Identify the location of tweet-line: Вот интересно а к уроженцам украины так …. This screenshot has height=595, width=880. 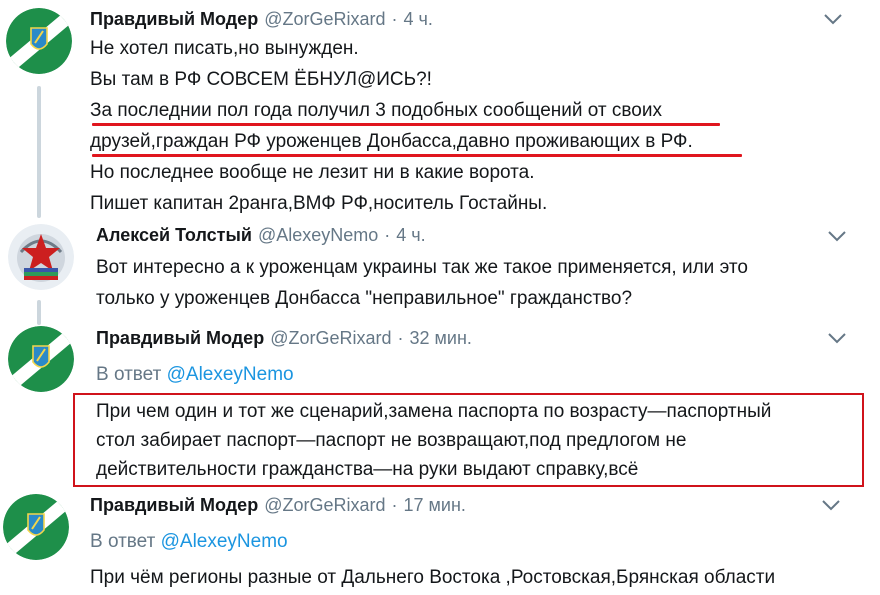
(422, 267).